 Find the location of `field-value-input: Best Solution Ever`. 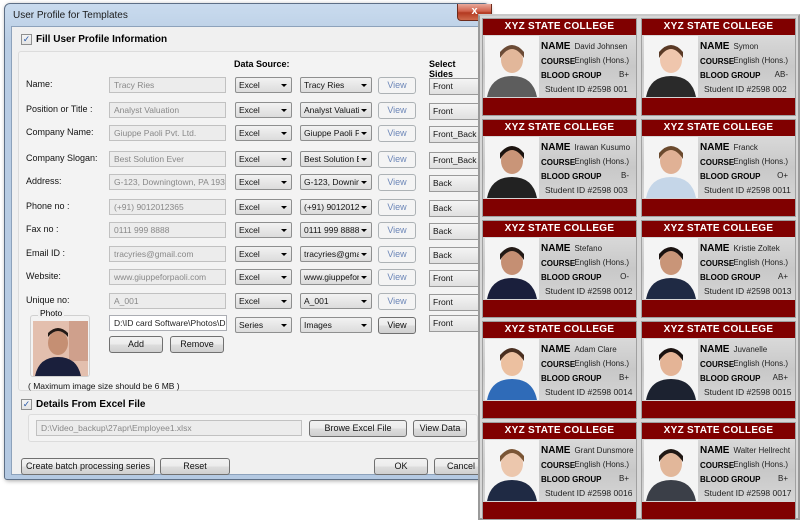

field-value-input: Best Solution Ever is located at coordinates (167, 159).